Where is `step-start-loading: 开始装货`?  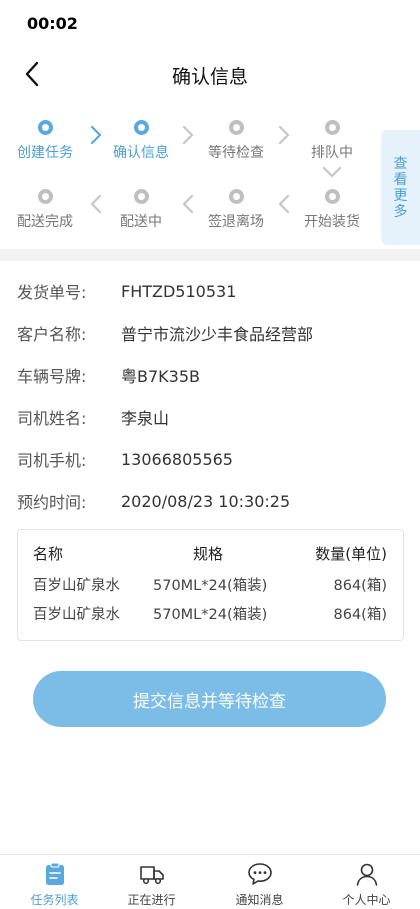 step-start-loading: 开始装货 is located at coordinates (332, 208).